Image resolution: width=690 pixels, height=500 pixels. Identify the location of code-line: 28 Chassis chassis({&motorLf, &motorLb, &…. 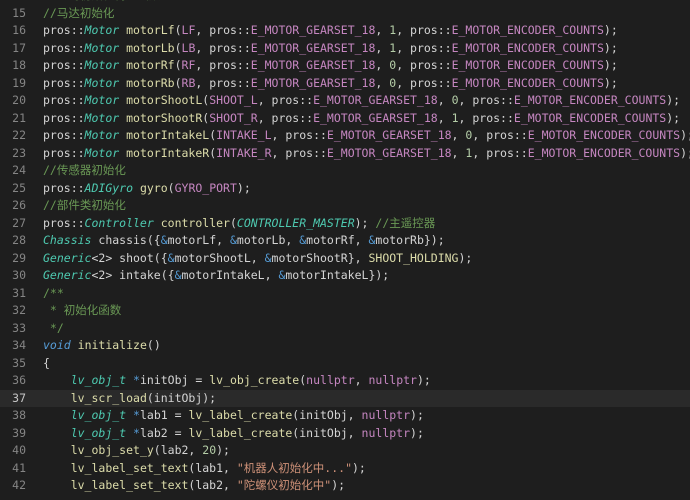
(345, 241).